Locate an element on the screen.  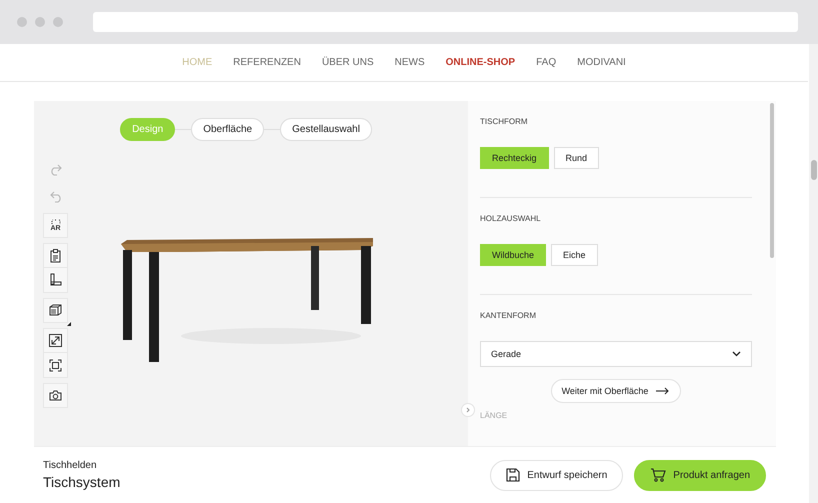
nav-link: MODIVANI is located at coordinates (601, 62).